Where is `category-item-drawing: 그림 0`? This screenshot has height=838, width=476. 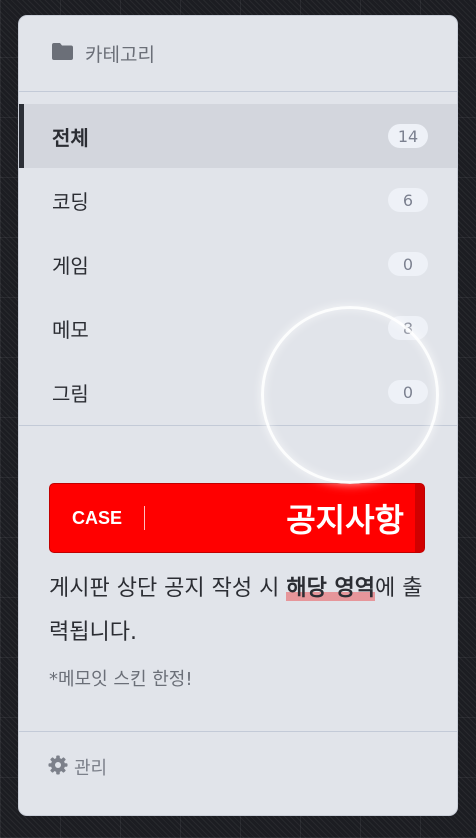 category-item-drawing: 그림 0 is located at coordinates (238, 392).